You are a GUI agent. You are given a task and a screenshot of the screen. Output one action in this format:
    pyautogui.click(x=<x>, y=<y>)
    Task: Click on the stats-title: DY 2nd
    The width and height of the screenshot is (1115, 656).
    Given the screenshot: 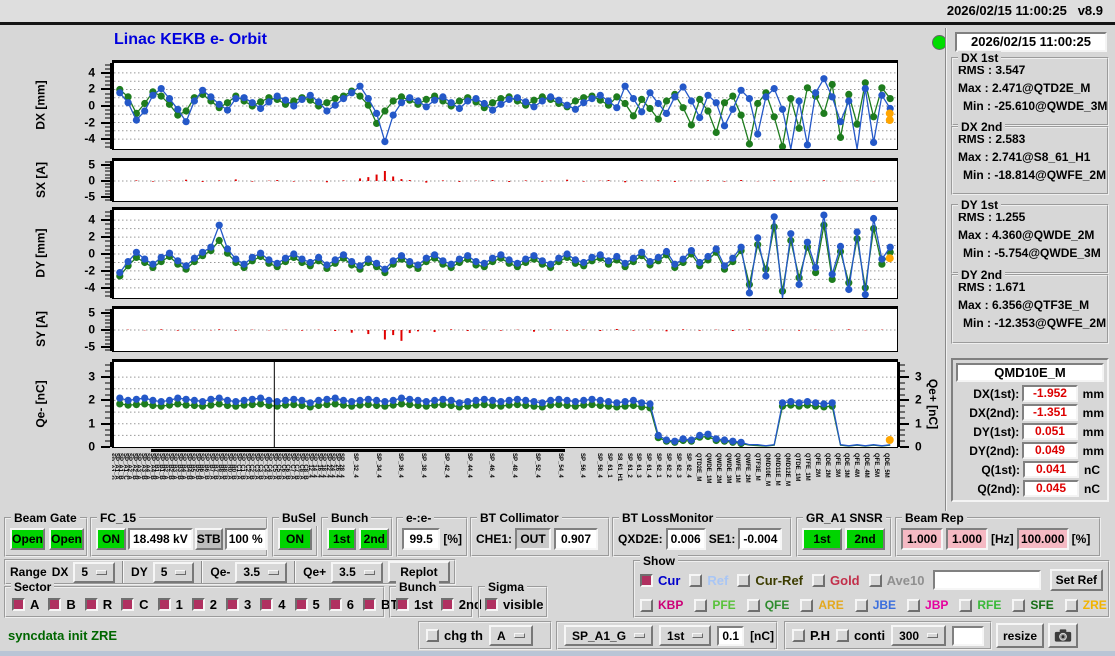 What is the action you would take?
    pyautogui.click(x=982, y=275)
    